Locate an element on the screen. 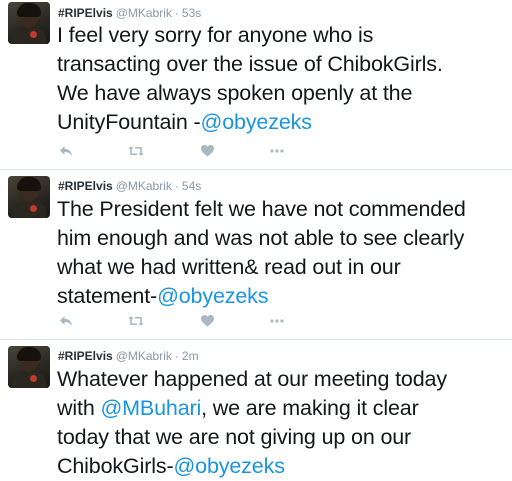 This screenshot has height=481, width=512. tweet-text-line: UnityFountain -@obyezeks is located at coordinates (282, 122).